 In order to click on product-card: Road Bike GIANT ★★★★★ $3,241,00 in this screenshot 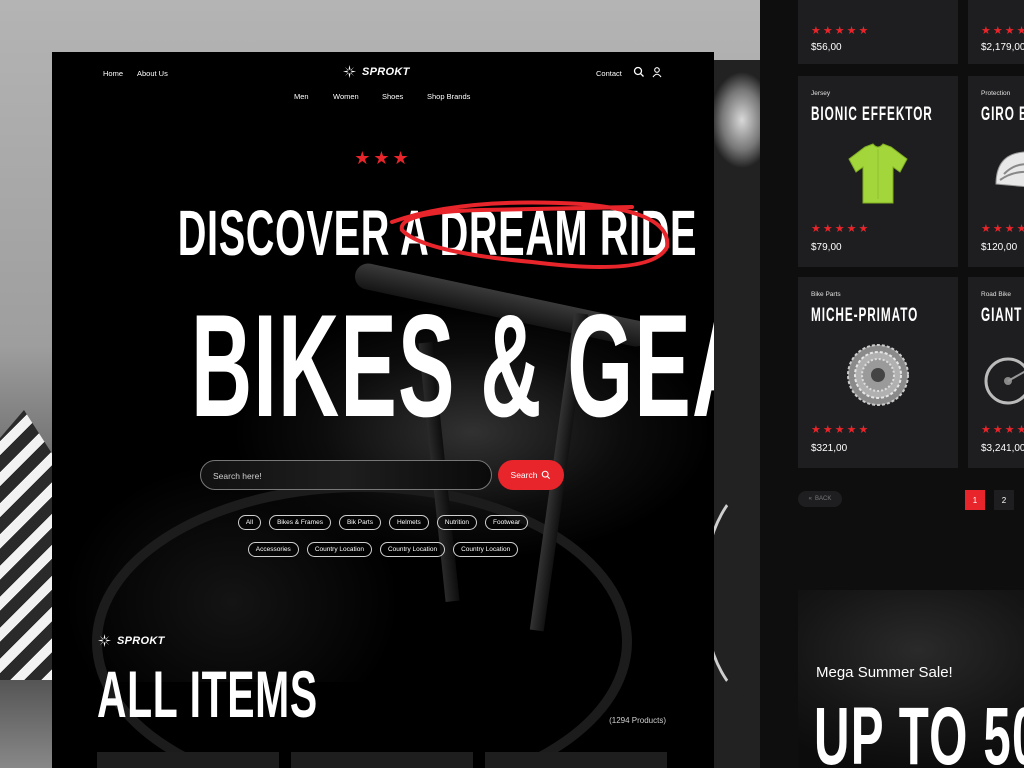, I will do `click(996, 372)`.